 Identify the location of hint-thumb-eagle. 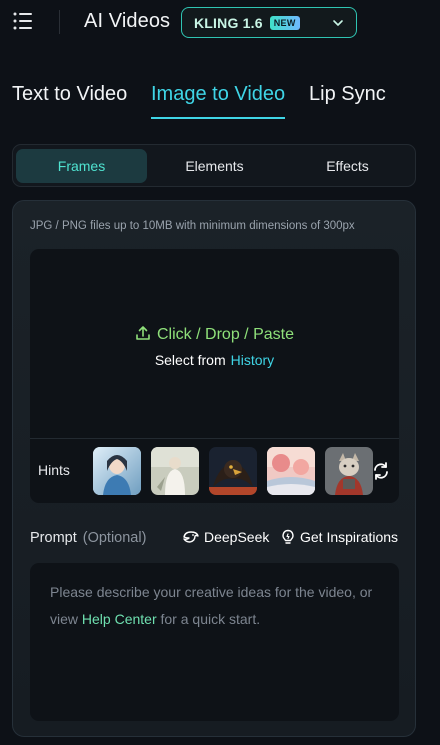
(233, 471).